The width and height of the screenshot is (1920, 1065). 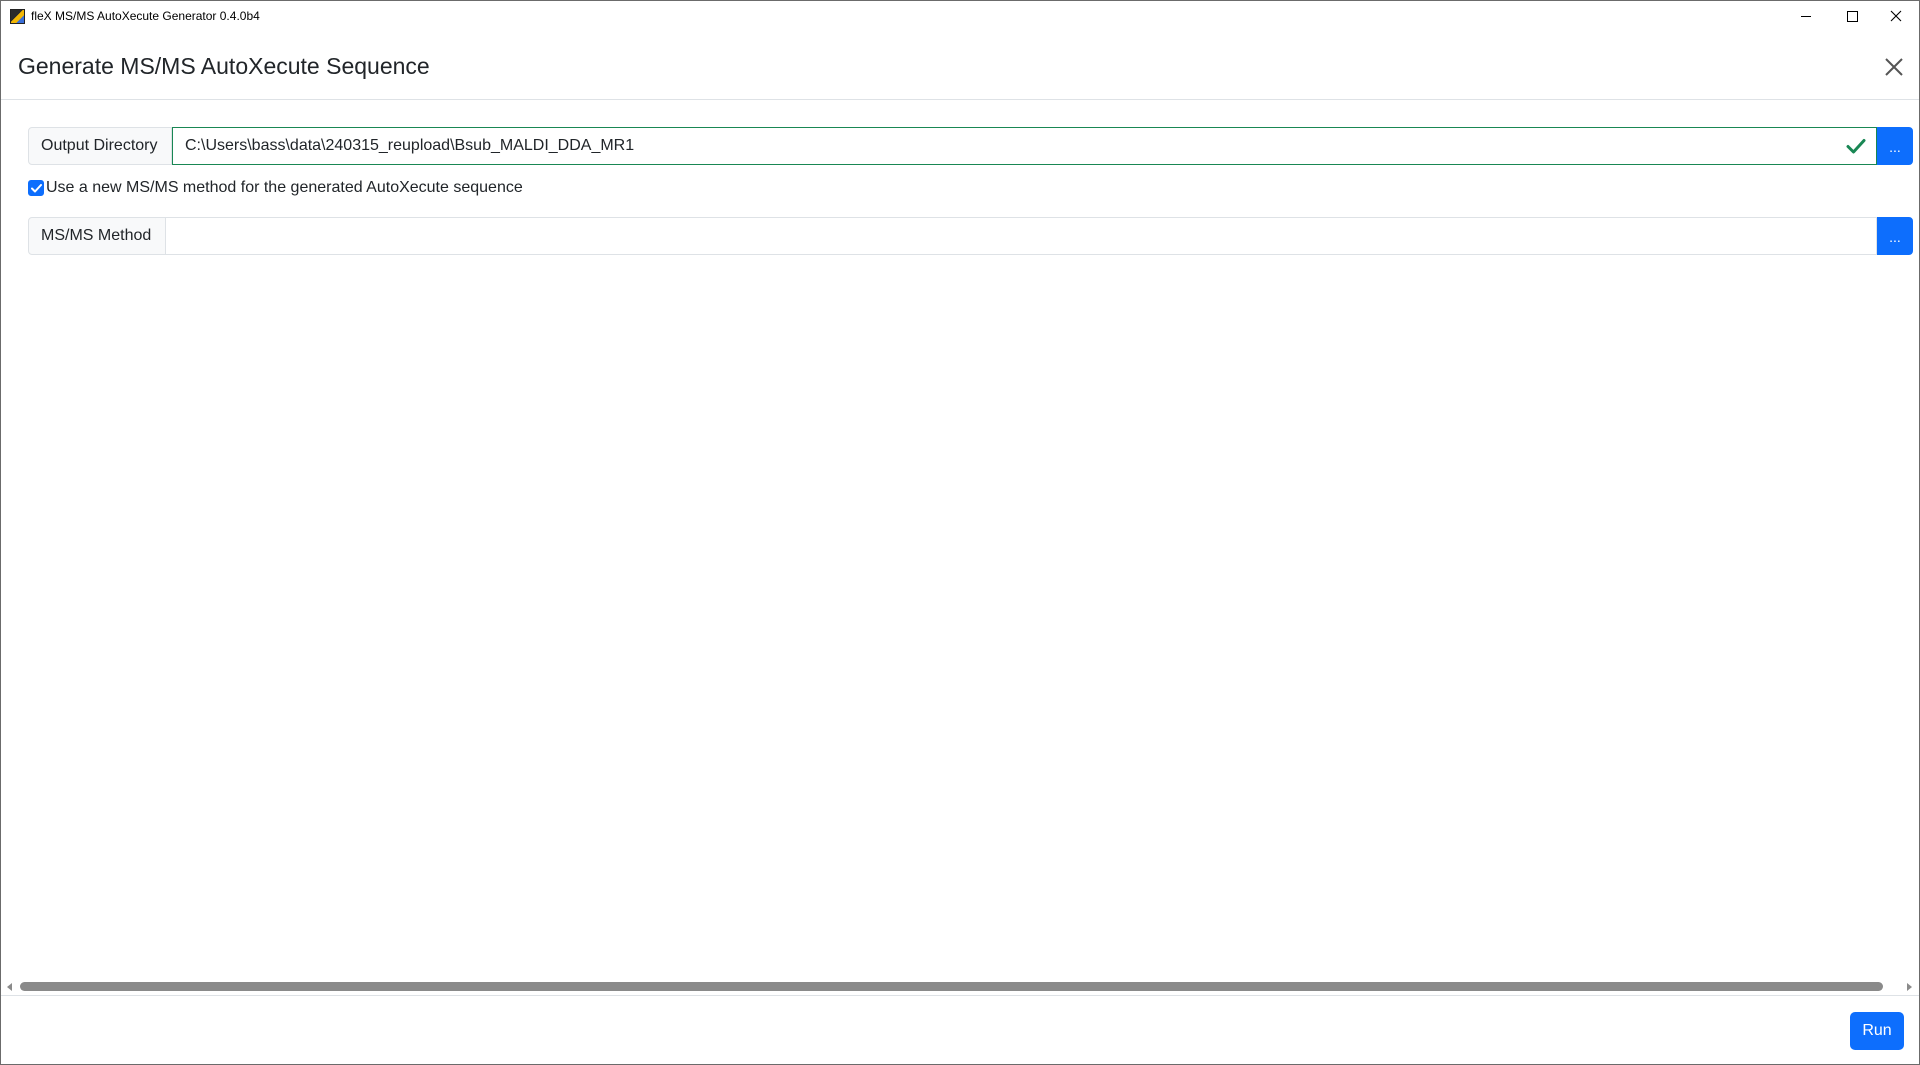 I want to click on window-close-button, so click(x=1896, y=16).